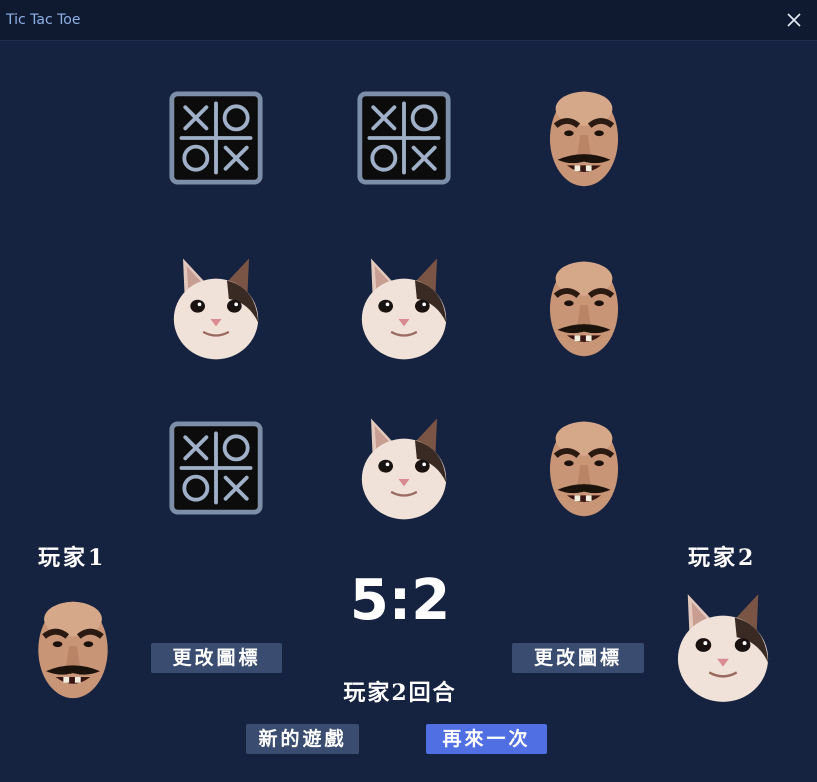 This screenshot has height=782, width=817. What do you see at coordinates (722, 558) in the screenshot?
I see `player2-label: 玩家2` at bounding box center [722, 558].